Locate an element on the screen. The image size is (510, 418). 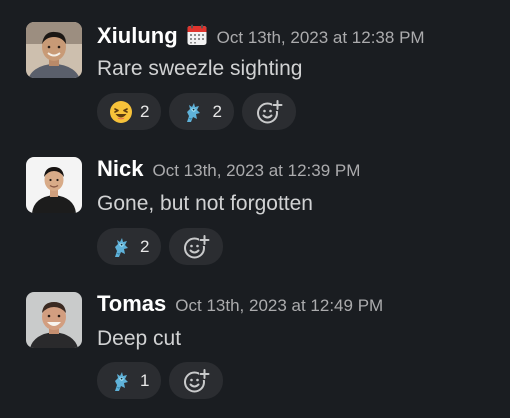
message-text: Deep cut is located at coordinates (139, 338).